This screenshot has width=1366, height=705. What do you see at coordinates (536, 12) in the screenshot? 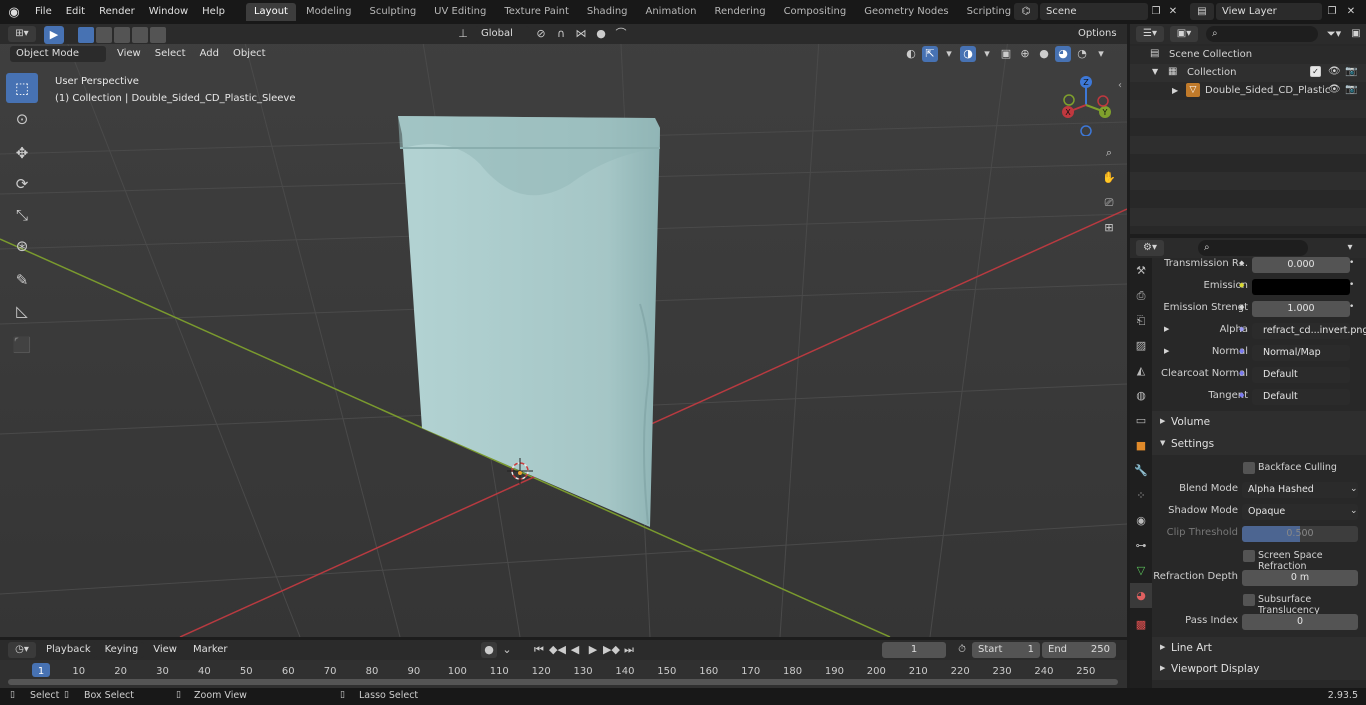
I see `tab-texture-paint: Texture Paint` at bounding box center [536, 12].